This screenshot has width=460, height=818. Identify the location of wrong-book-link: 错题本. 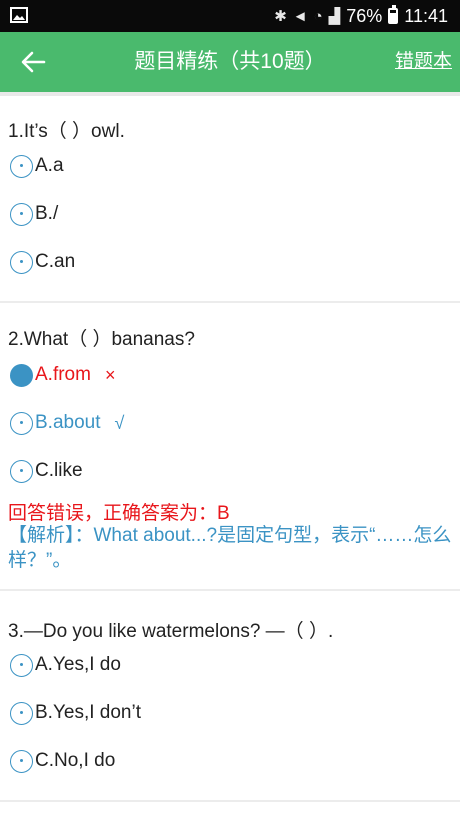
(423, 62).